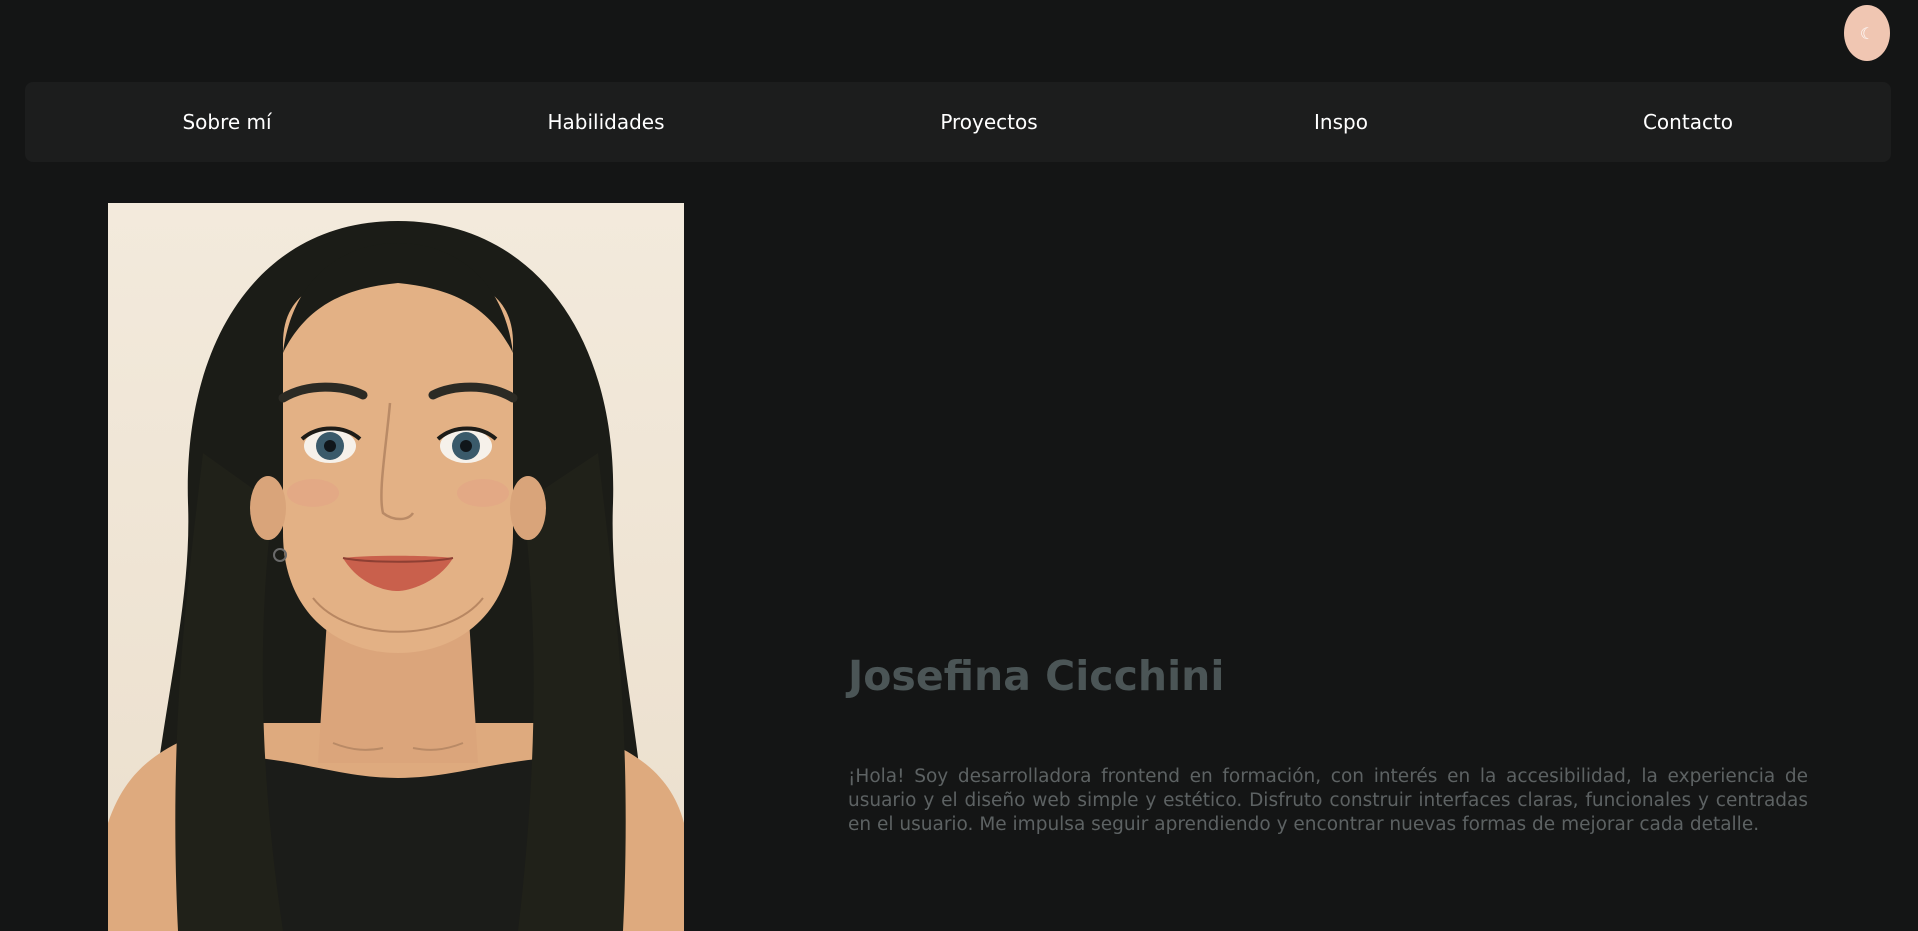 The image size is (1918, 931). Describe the element at coordinates (226, 122) in the screenshot. I see `nav-item-sobre-mi: Sobre mí` at that location.